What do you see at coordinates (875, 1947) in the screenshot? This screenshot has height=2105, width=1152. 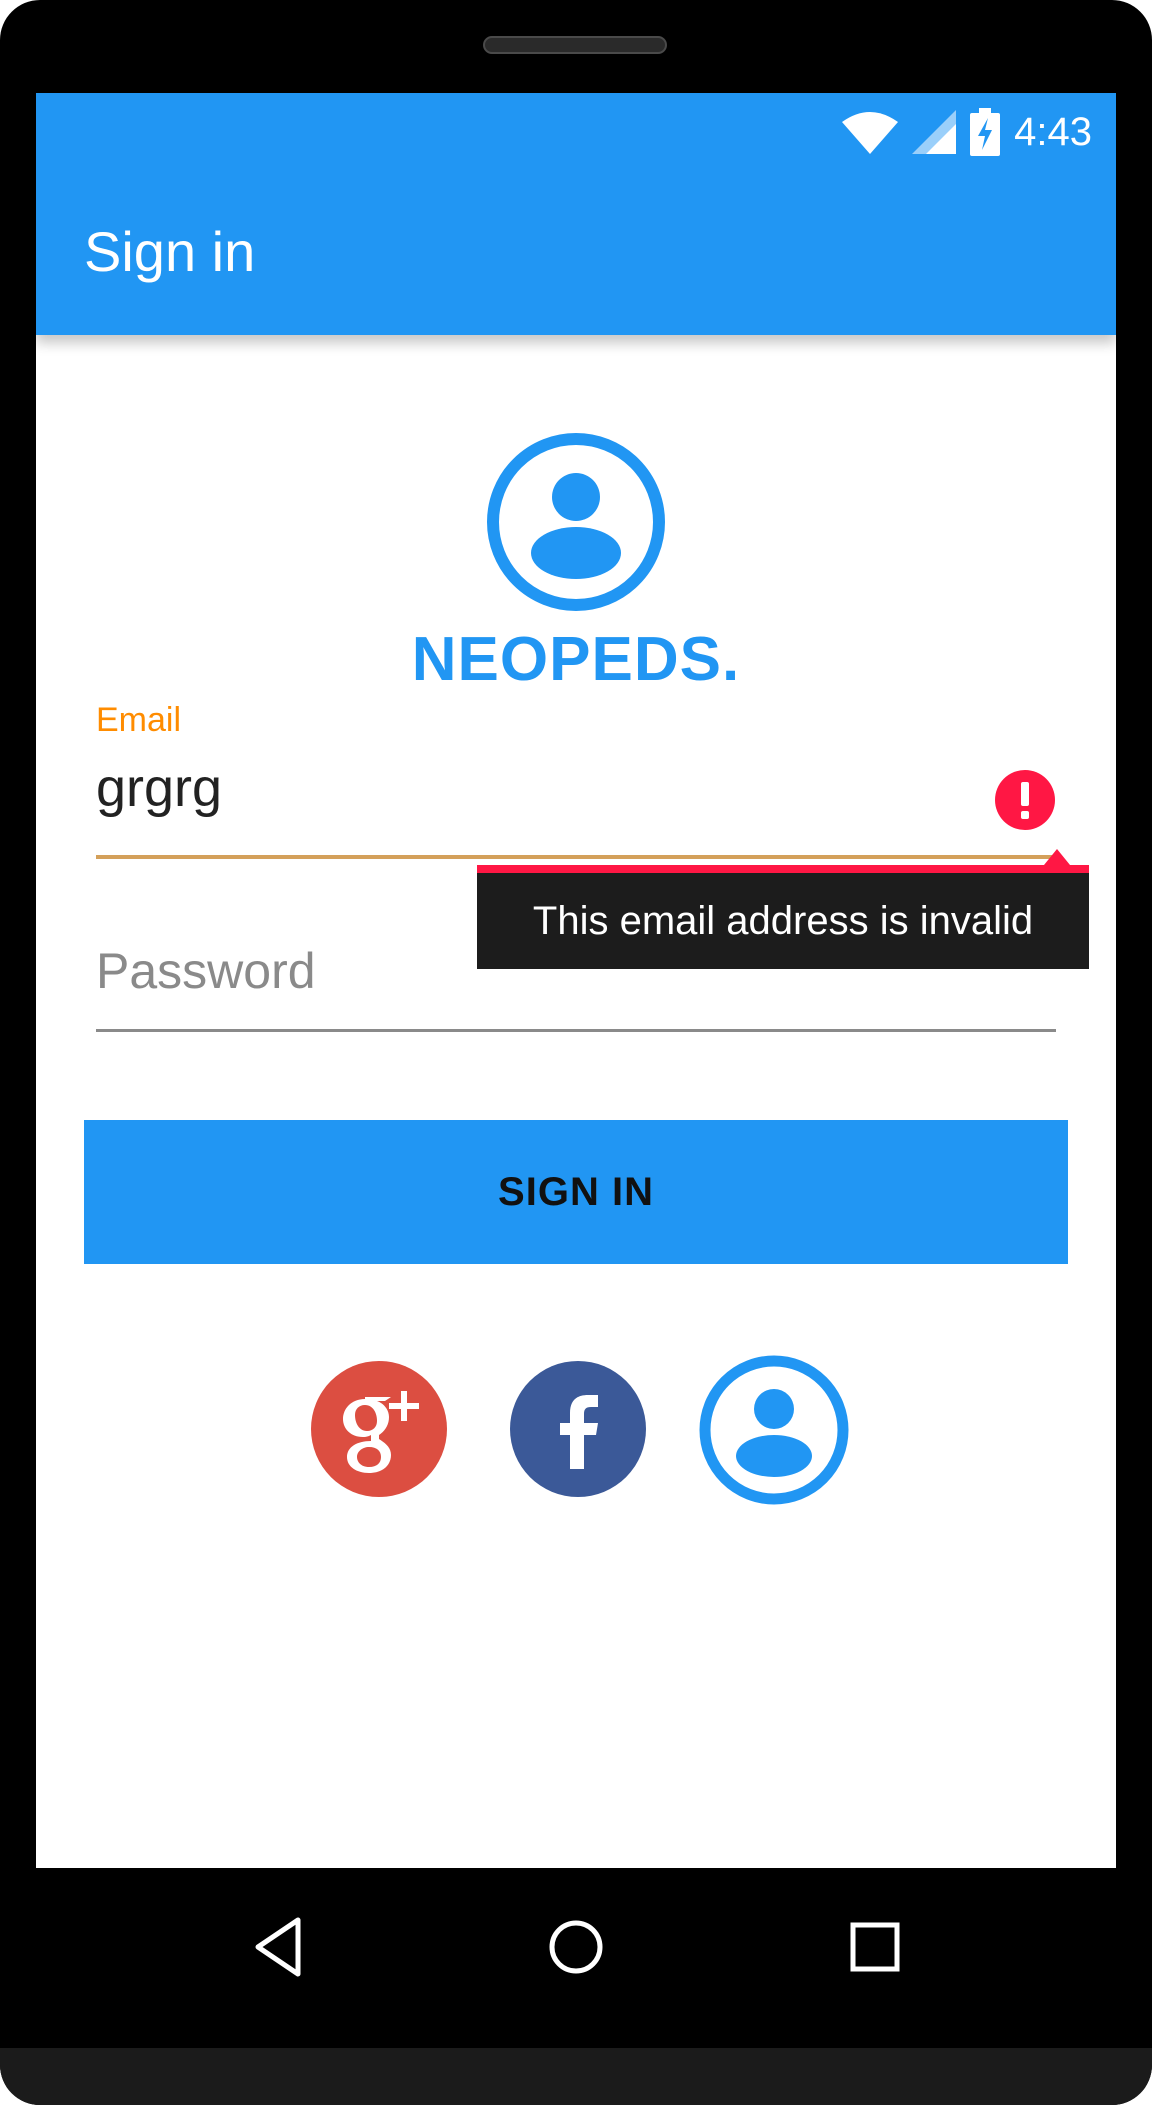 I see `recent-apps-icon` at bounding box center [875, 1947].